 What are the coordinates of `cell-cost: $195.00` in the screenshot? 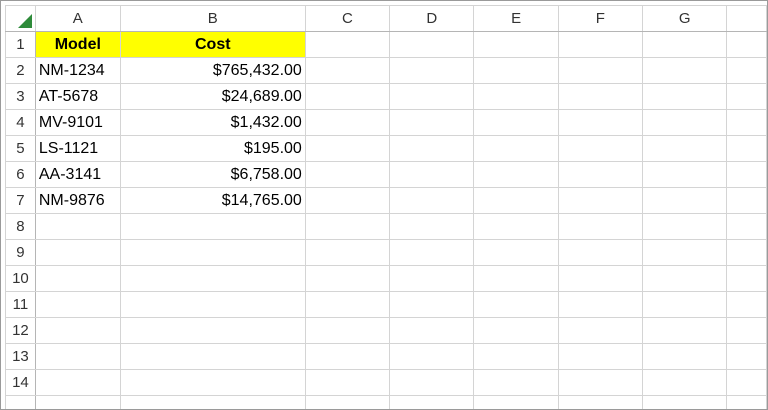 It's located at (212, 148).